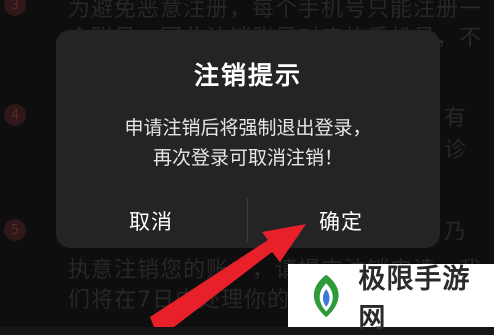 This screenshot has width=494, height=335. I want to click on watermark: 极限手游网, so click(391, 299).